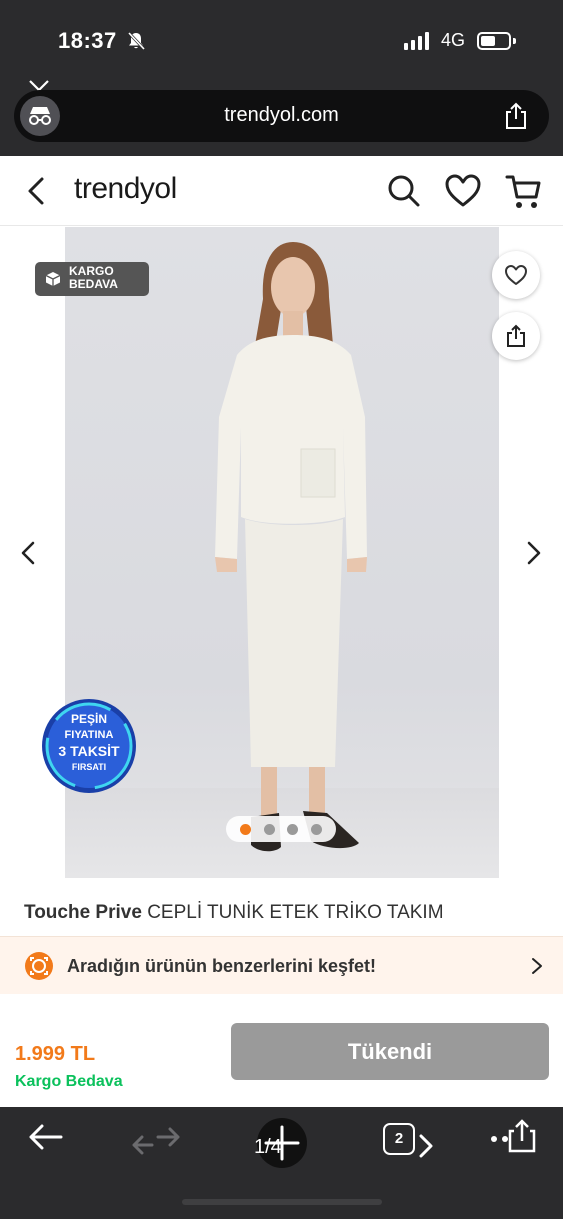 The height and width of the screenshot is (1219, 563). What do you see at coordinates (453, 40) in the screenshot?
I see `network-type: 4G` at bounding box center [453, 40].